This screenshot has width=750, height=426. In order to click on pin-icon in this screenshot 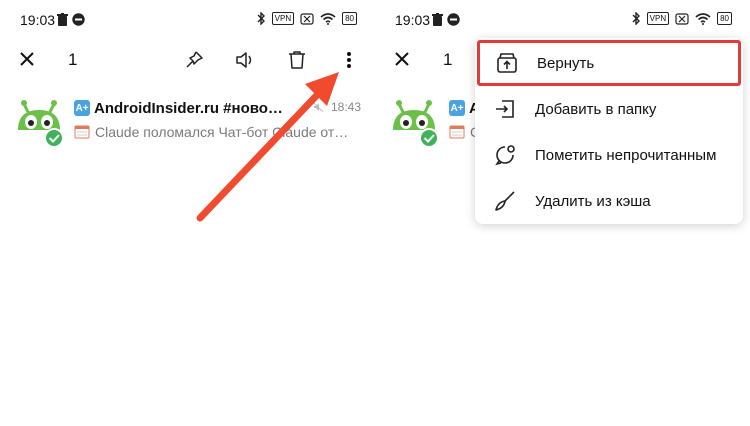, I will do `click(194, 59)`.